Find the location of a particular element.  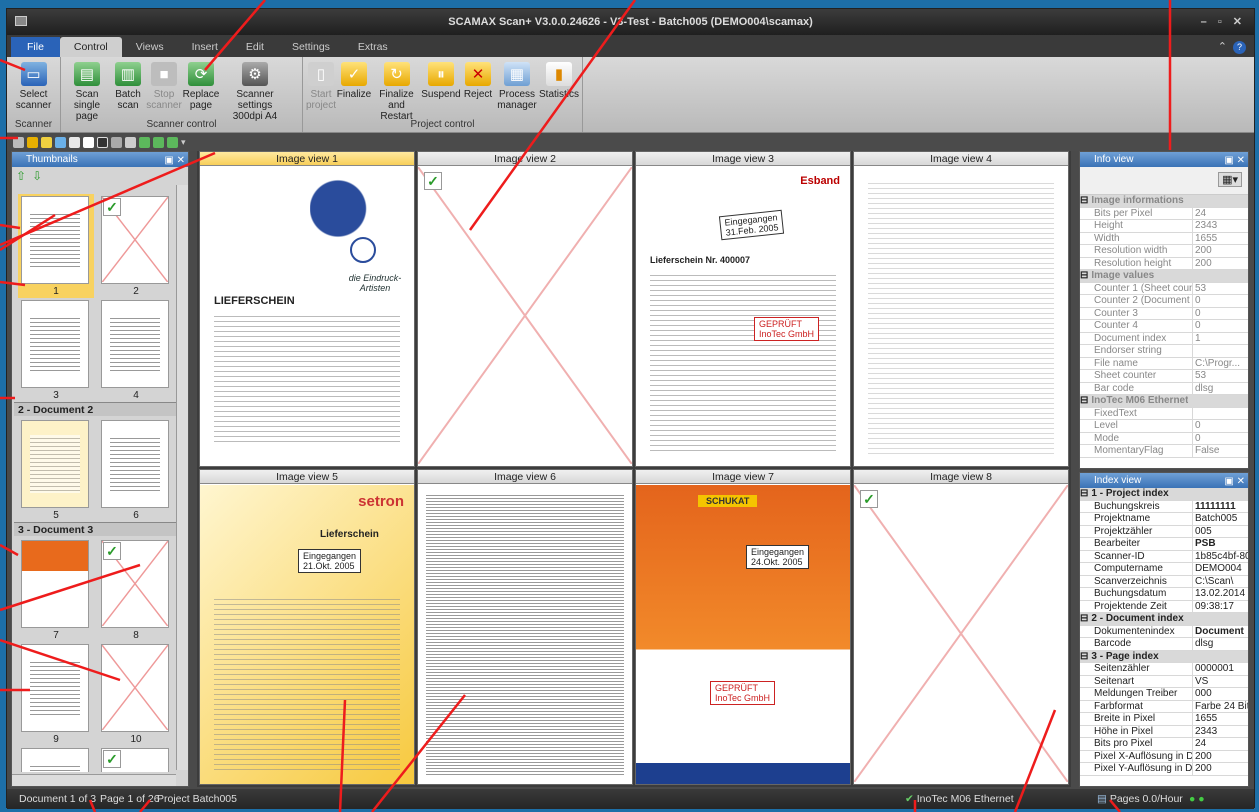

brush-icon is located at coordinates (116, 142).